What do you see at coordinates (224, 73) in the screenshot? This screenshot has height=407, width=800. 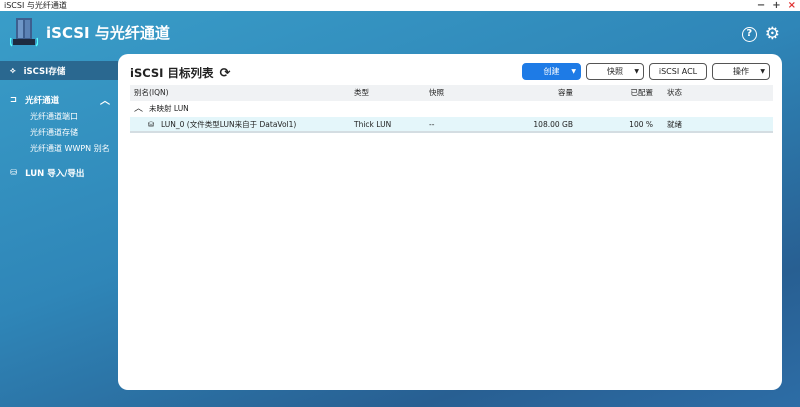 I see `refresh-icon: ⟳` at bounding box center [224, 73].